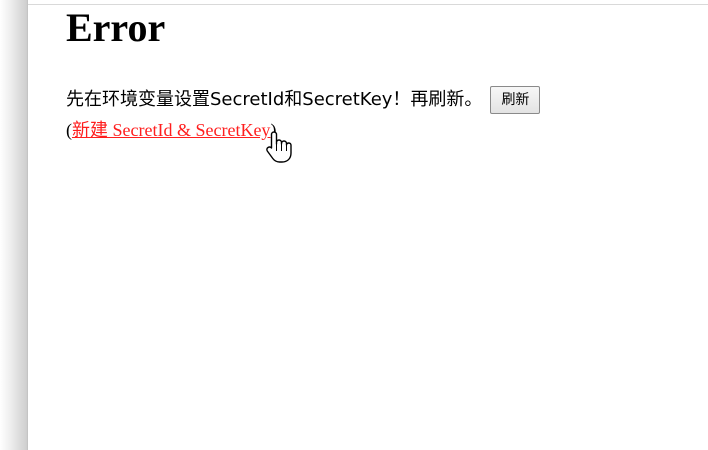  I want to click on refresh-button: 刷新, so click(515, 100).